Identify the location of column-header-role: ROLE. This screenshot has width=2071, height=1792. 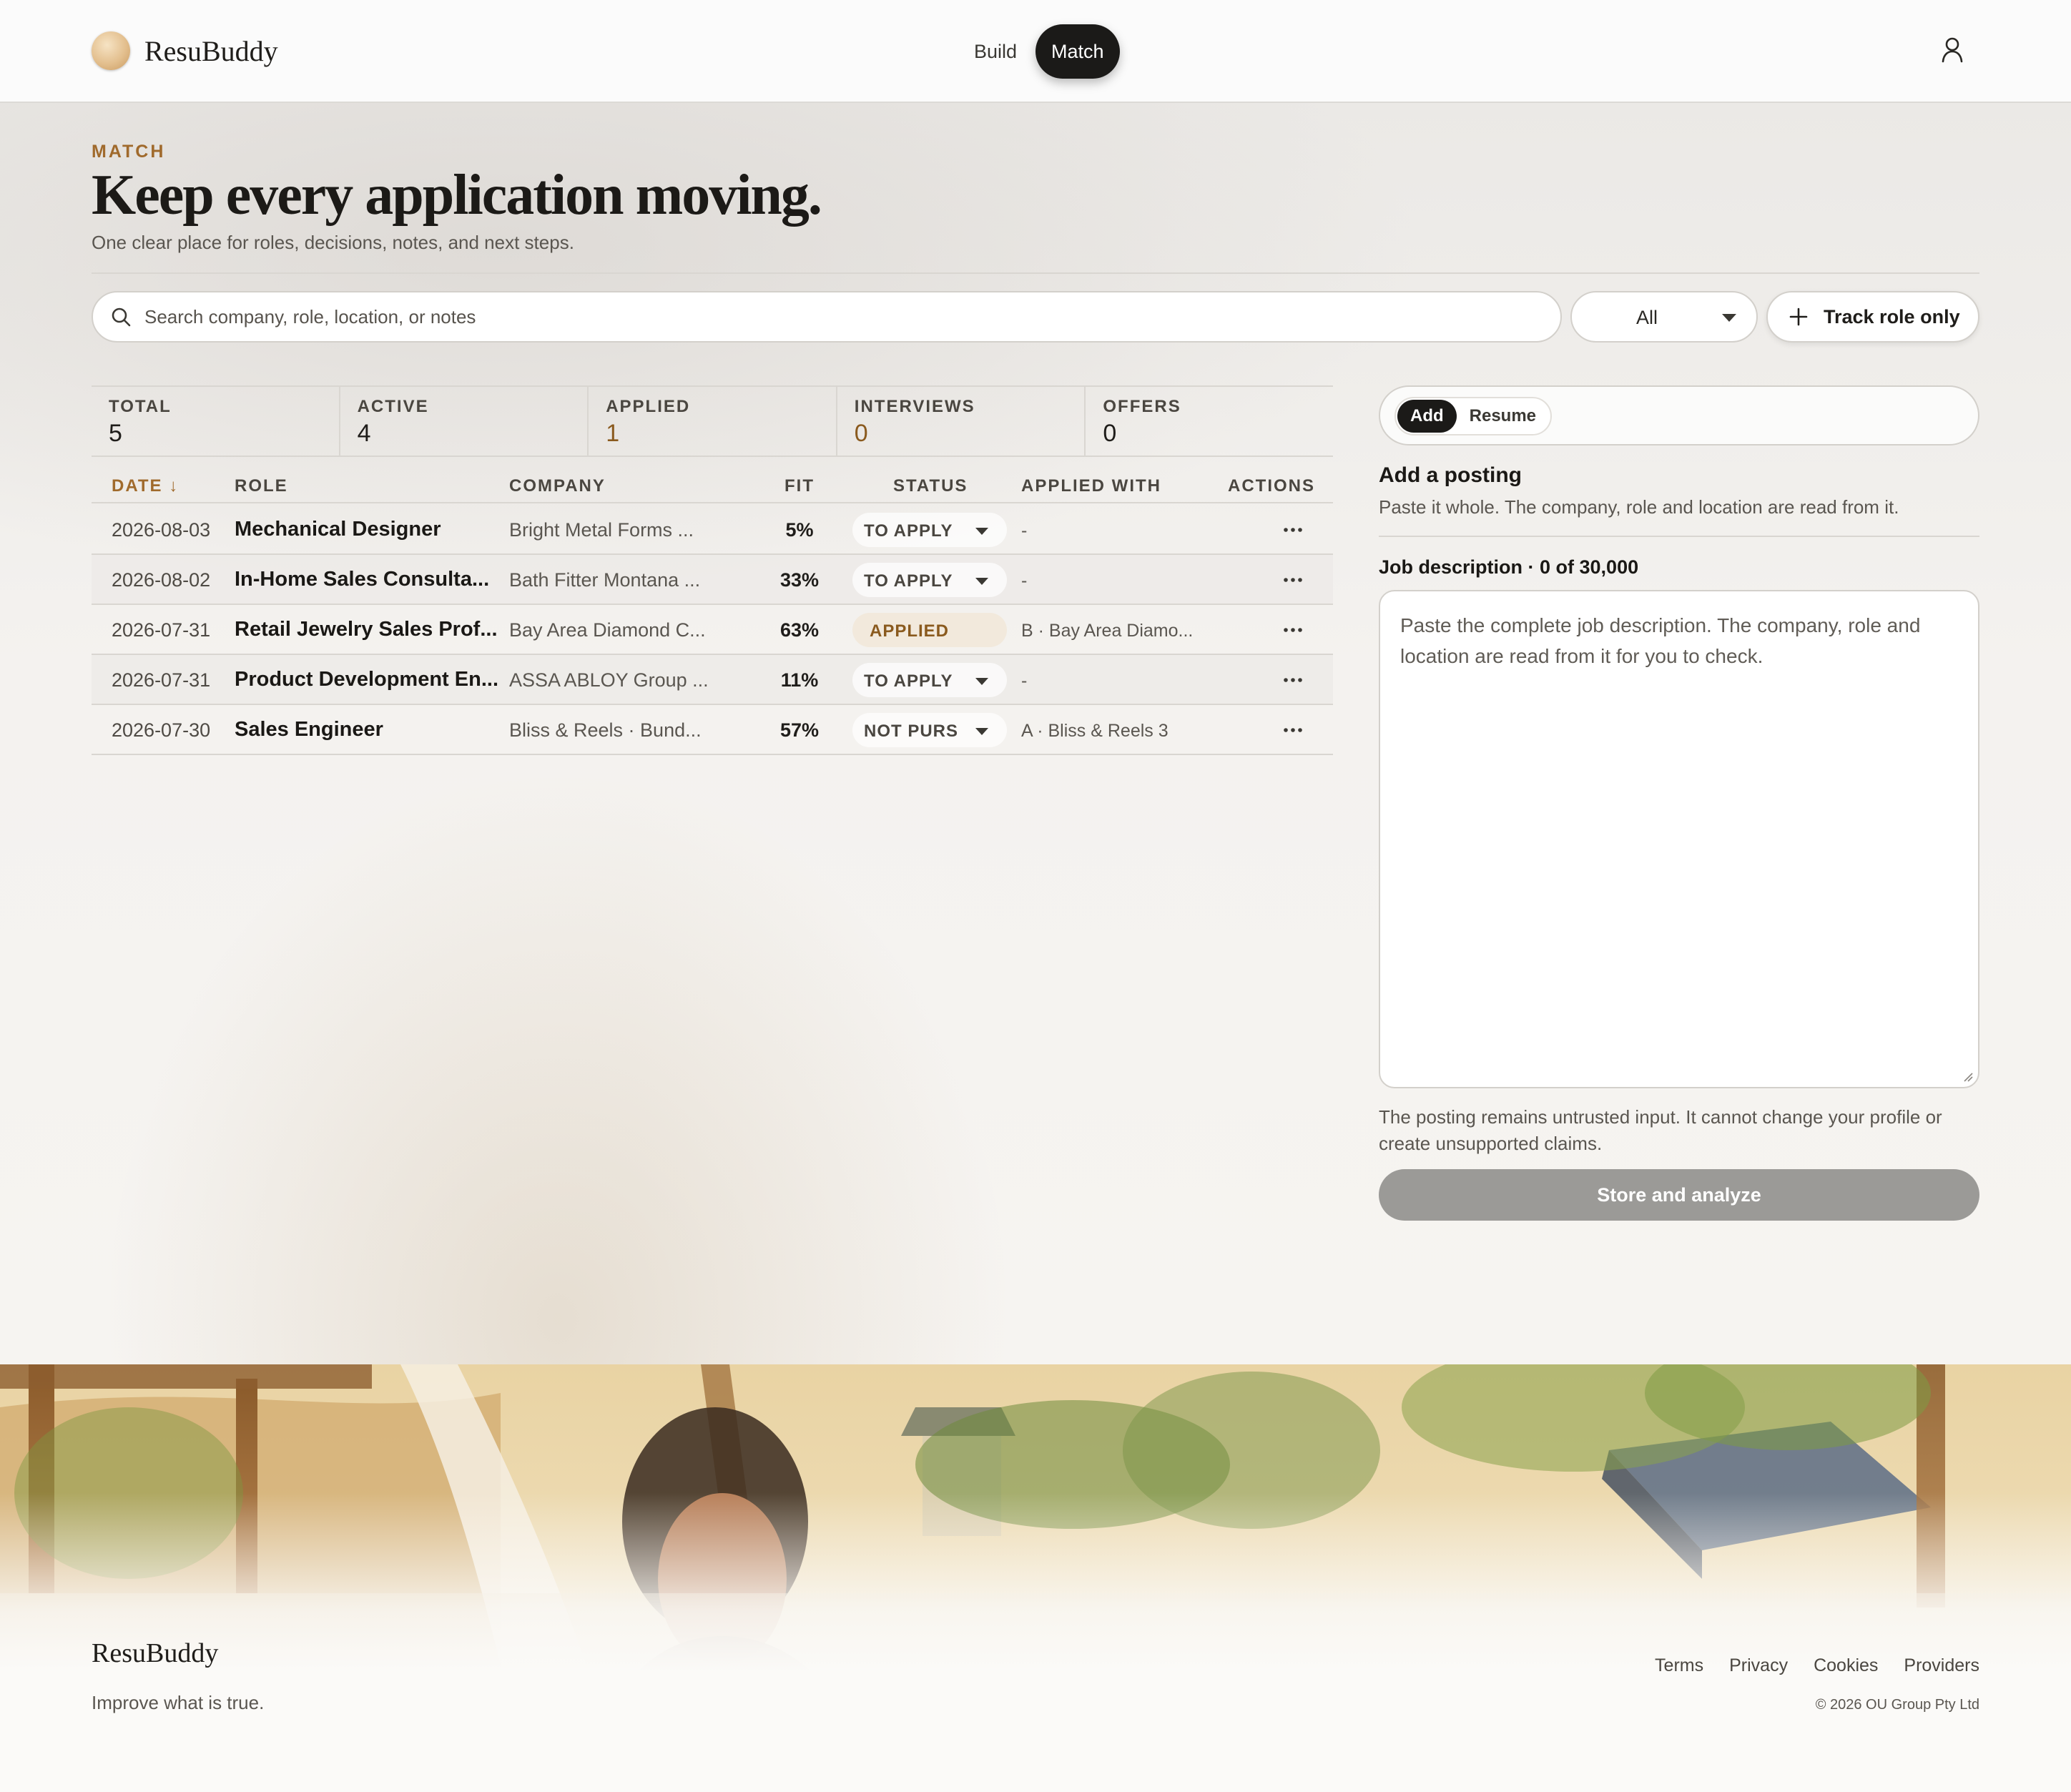
(261, 486).